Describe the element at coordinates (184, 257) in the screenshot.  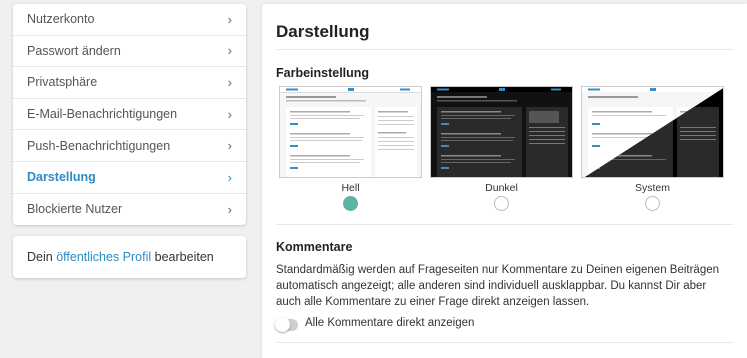
I see `profile-suffix-text: bearbeiten` at that location.